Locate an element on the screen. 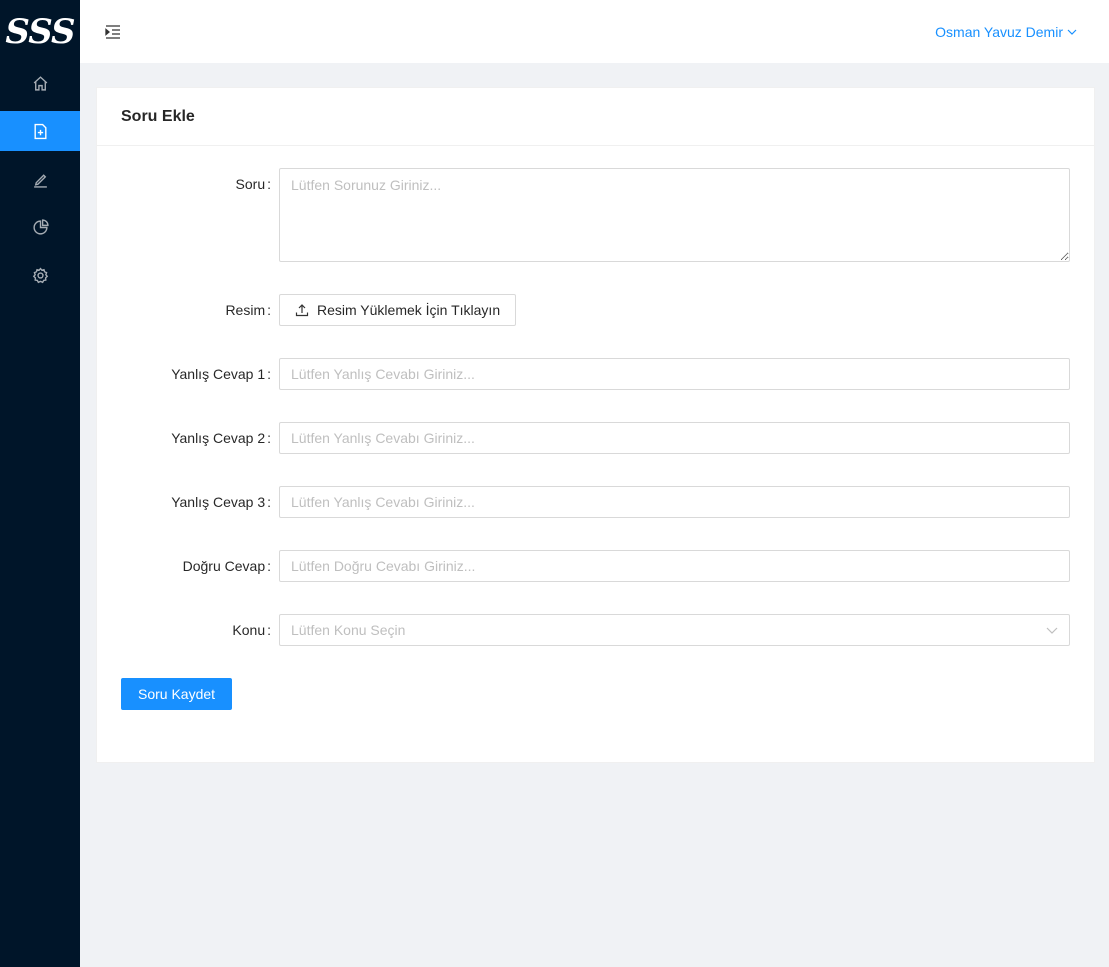 The image size is (1109, 967). sidebar-item-add-question is located at coordinates (40, 131).